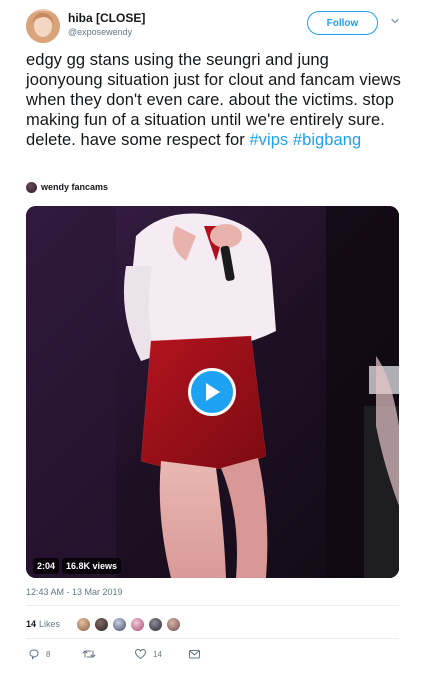 The height and width of the screenshot is (682, 424). I want to click on play-icon, so click(213, 392).